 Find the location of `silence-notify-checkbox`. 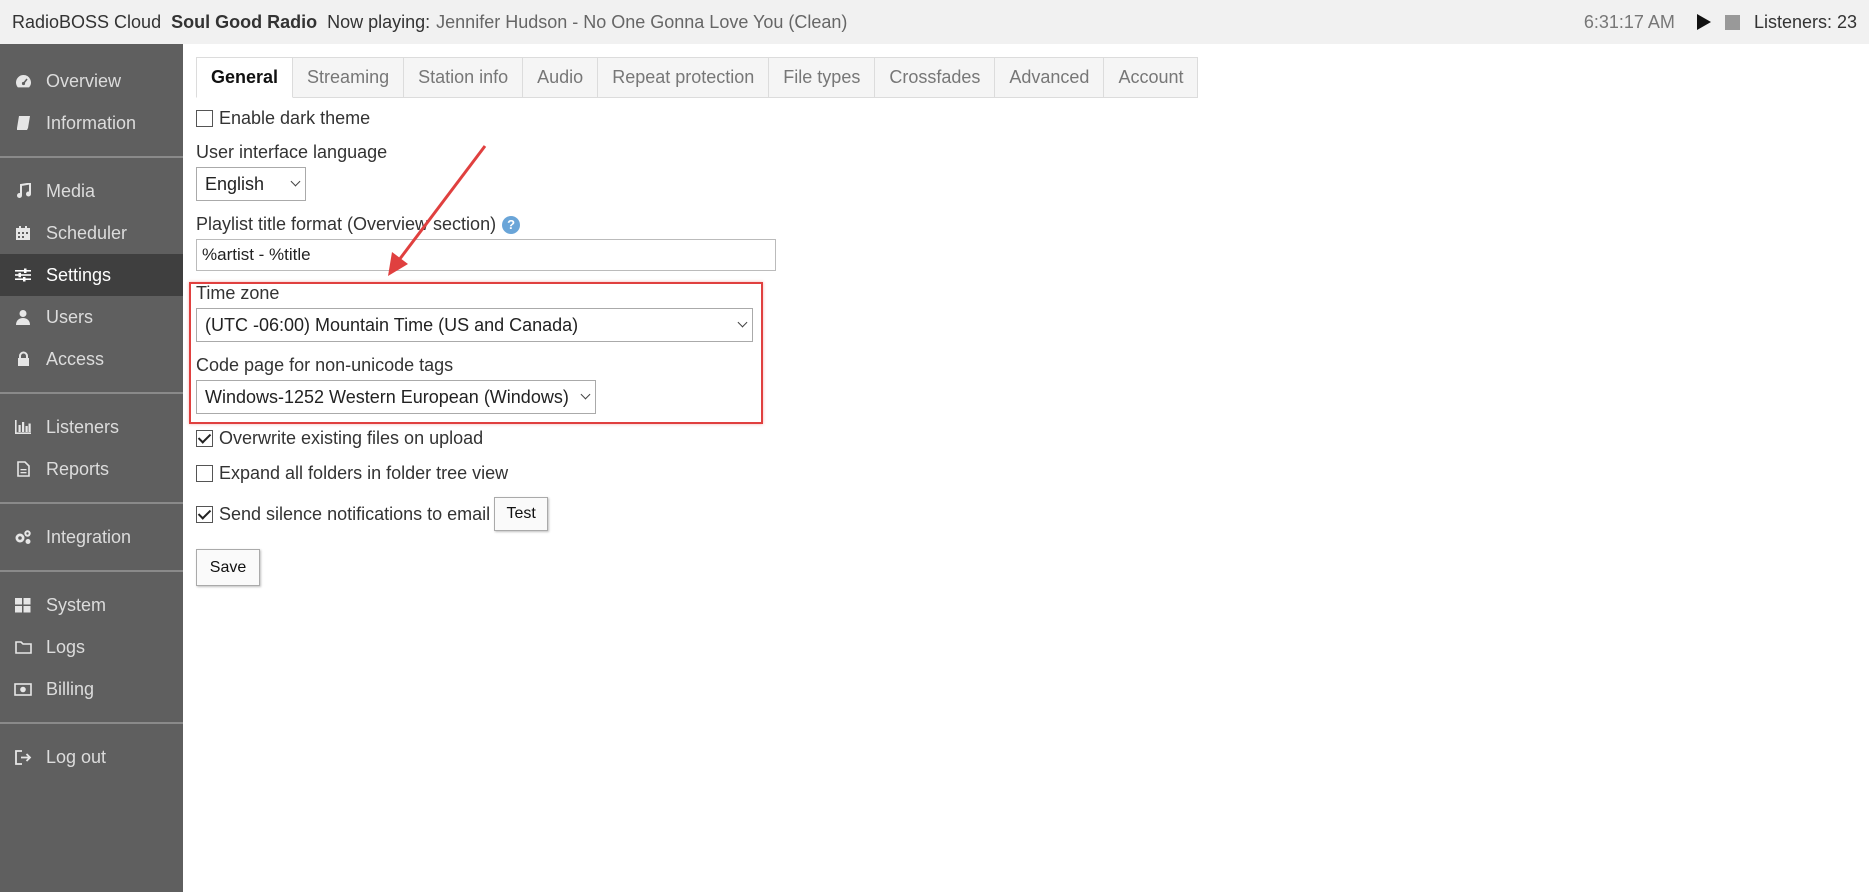

silence-notify-checkbox is located at coordinates (204, 514).